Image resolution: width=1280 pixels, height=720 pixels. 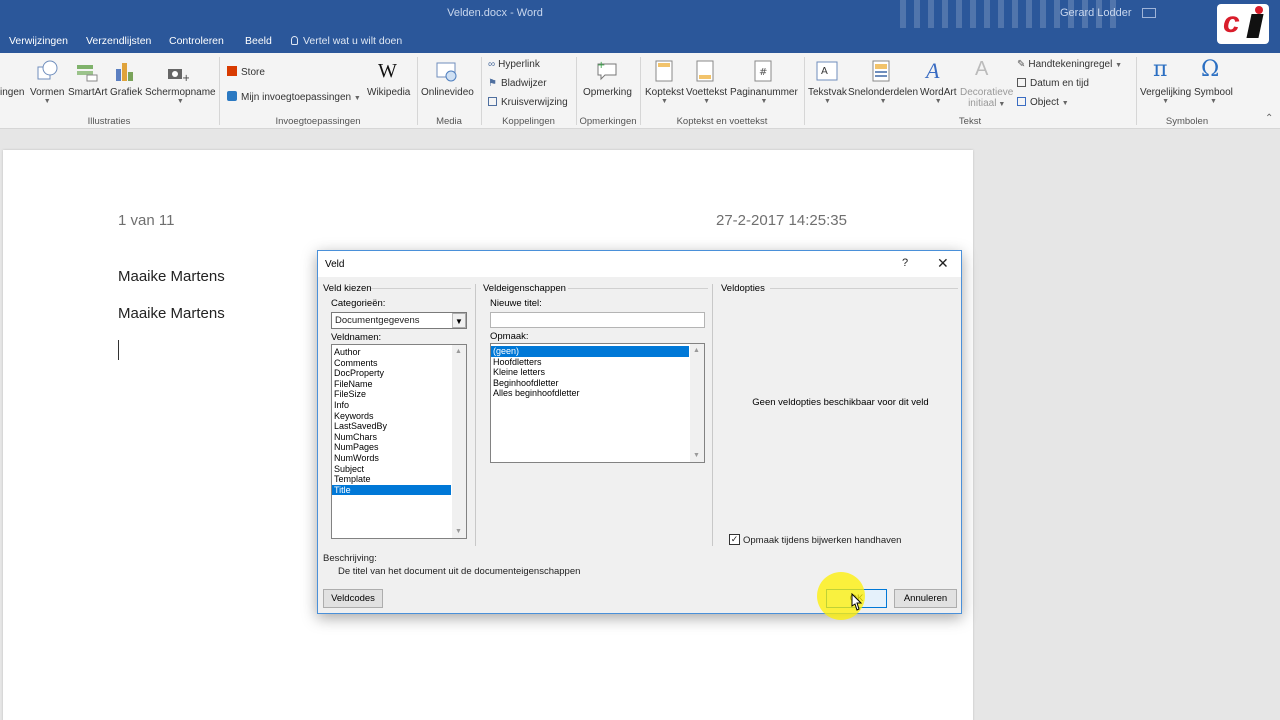 What do you see at coordinates (38, 41) in the screenshot?
I see `tab-verwijzingen: Verwijzingen` at bounding box center [38, 41].